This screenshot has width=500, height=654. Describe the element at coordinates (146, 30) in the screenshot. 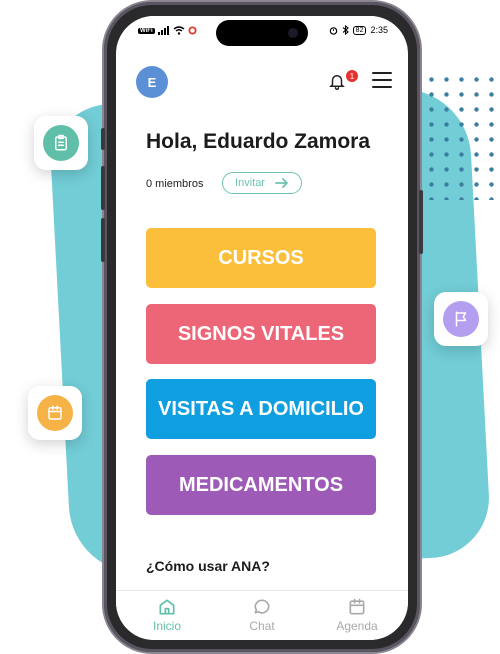

I see `wifi-calling-badge: WiFi` at that location.